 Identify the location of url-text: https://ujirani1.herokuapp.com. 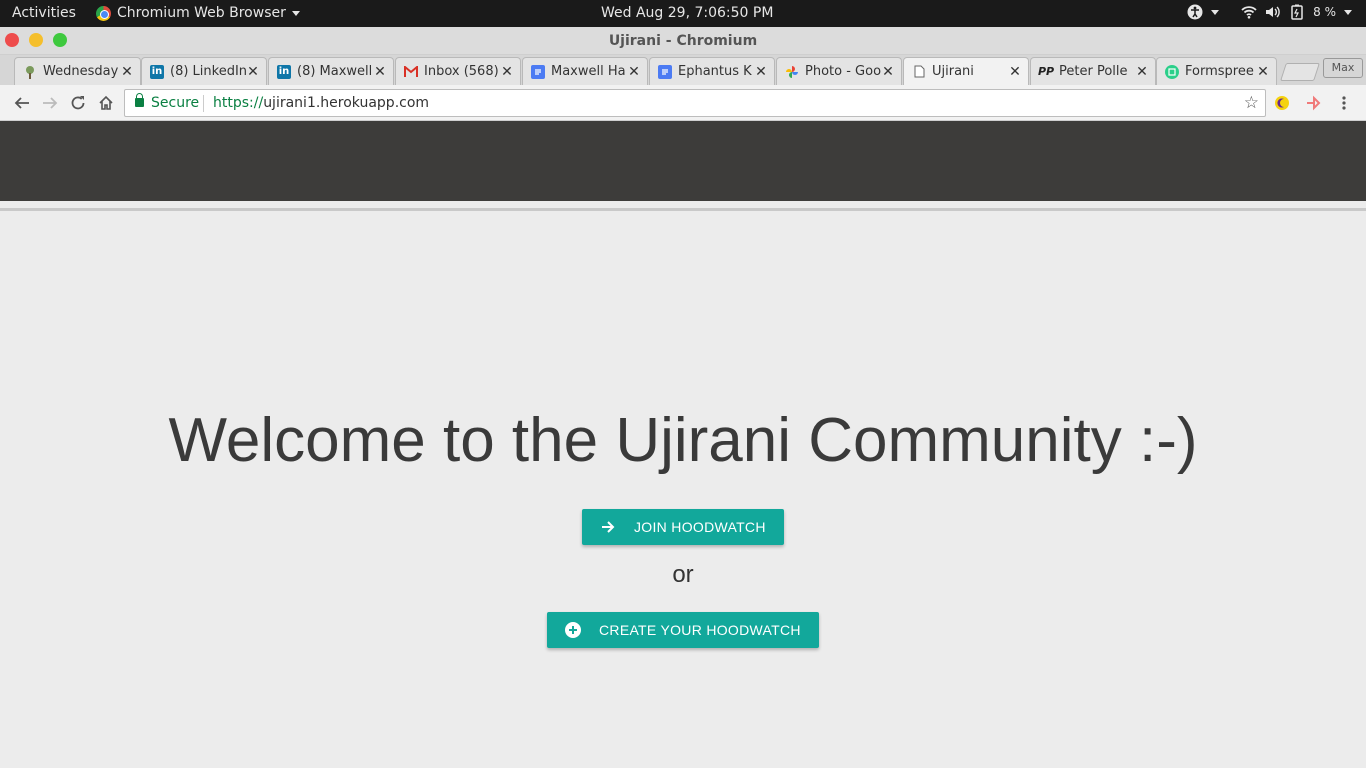
(321, 103).